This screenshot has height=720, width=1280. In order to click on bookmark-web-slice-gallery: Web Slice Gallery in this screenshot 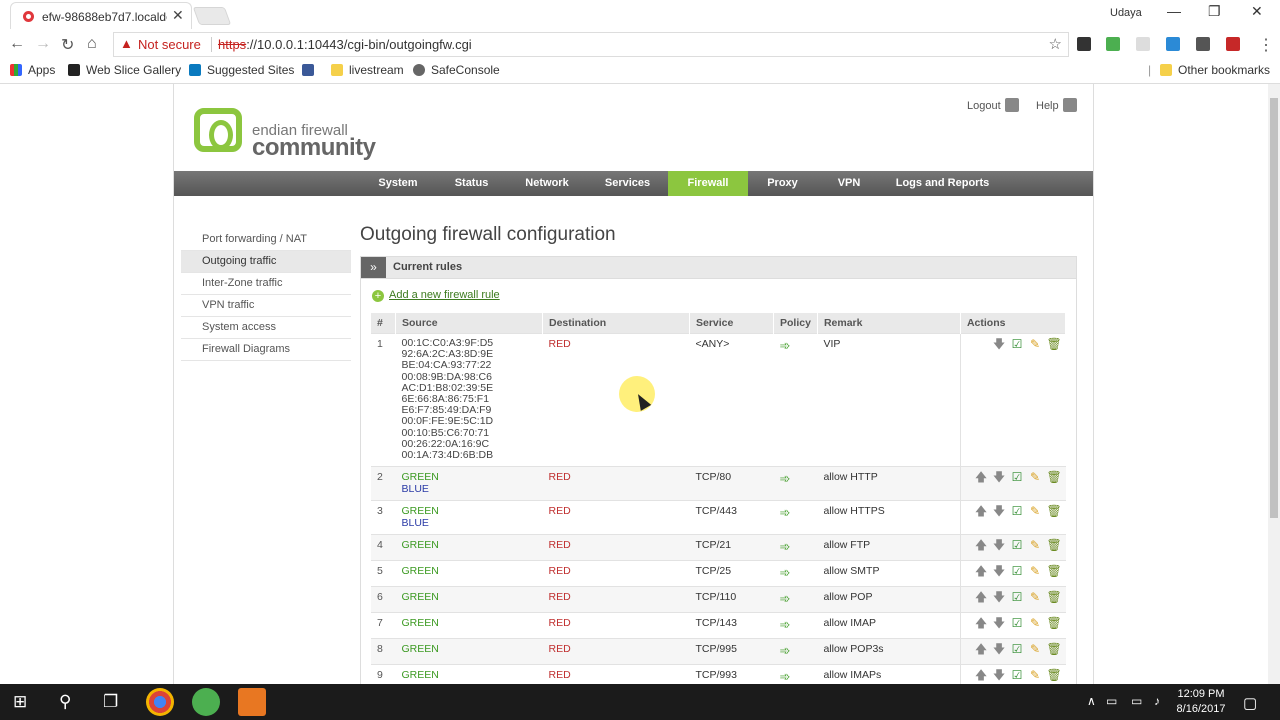, I will do `click(124, 70)`.